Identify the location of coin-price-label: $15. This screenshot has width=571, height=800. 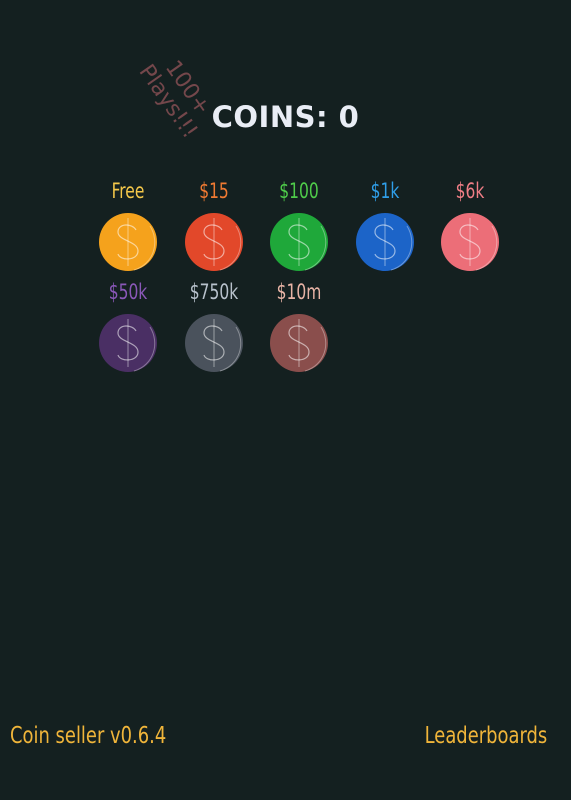
(213, 191).